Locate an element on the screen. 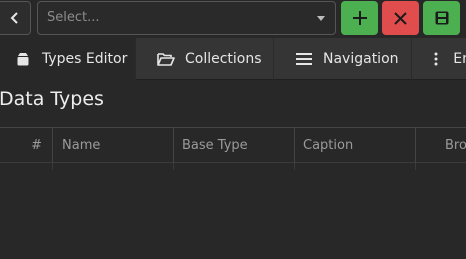 The image size is (466, 259). tab-types-editor: Types Editor is located at coordinates (67, 59).